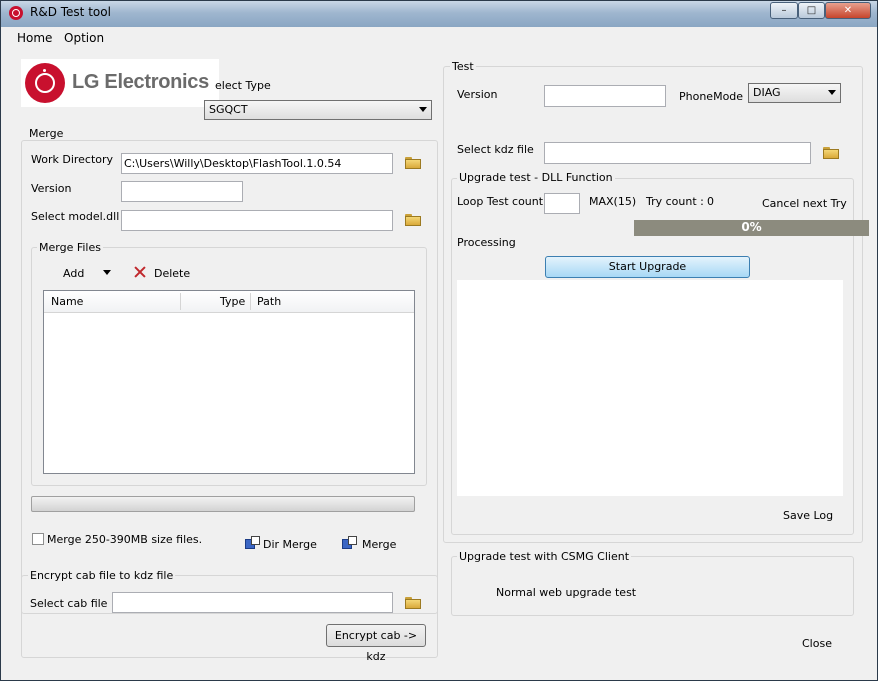  Describe the element at coordinates (794, 93) in the screenshot. I see `phonemode-combo: DIAG` at that location.